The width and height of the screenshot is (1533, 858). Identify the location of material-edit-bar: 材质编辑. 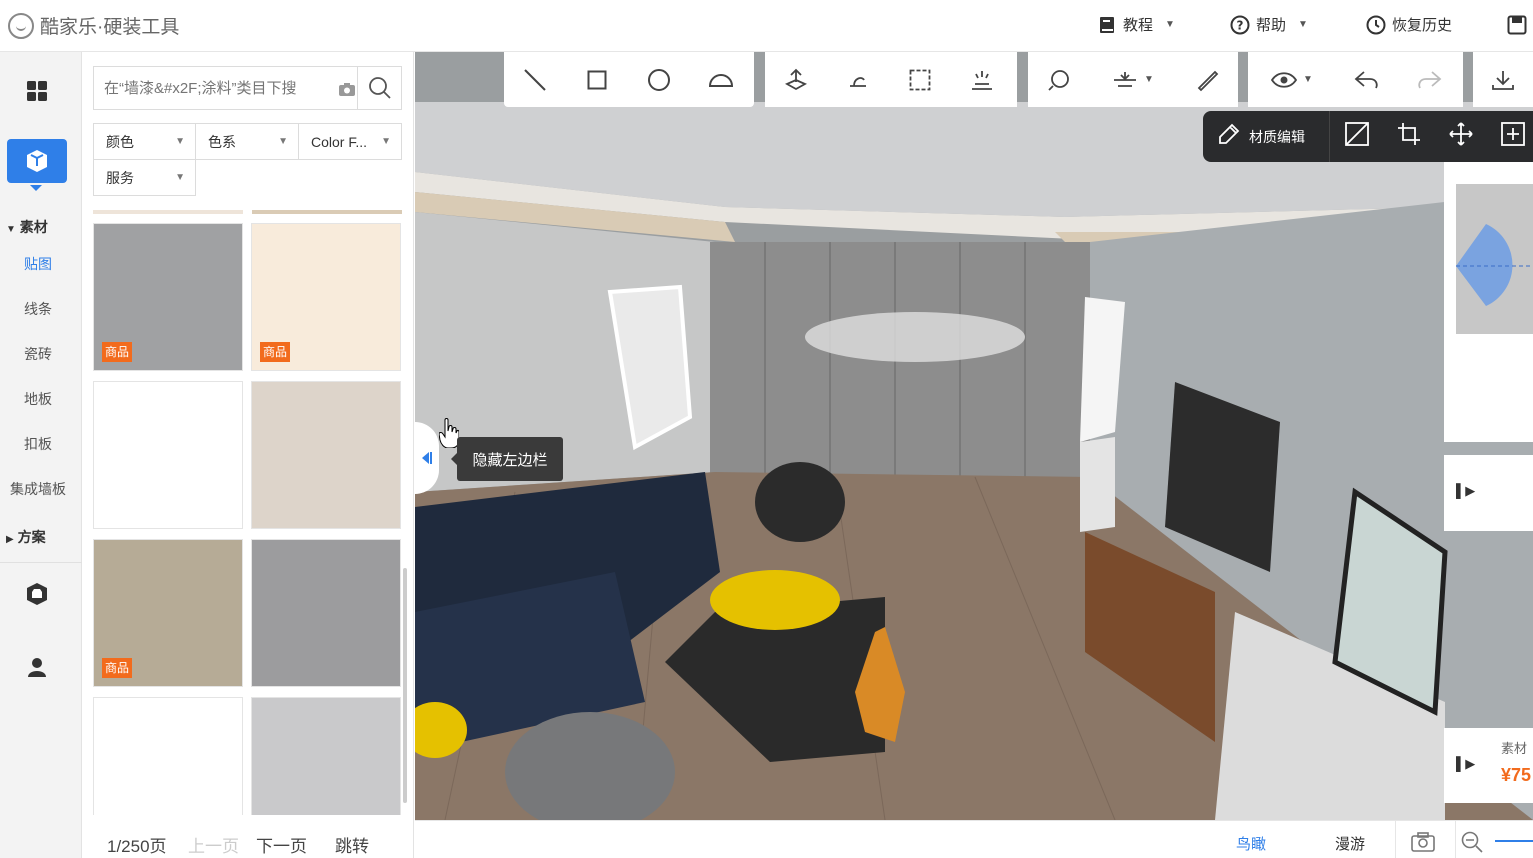
(1368, 136).